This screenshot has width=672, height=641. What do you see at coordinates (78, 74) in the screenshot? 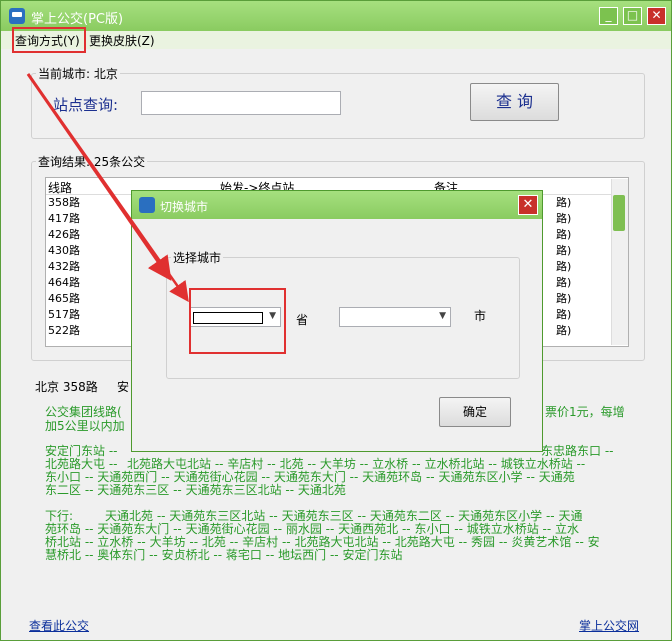
I see `current-city-label: 当前城市: 北京` at bounding box center [78, 74].